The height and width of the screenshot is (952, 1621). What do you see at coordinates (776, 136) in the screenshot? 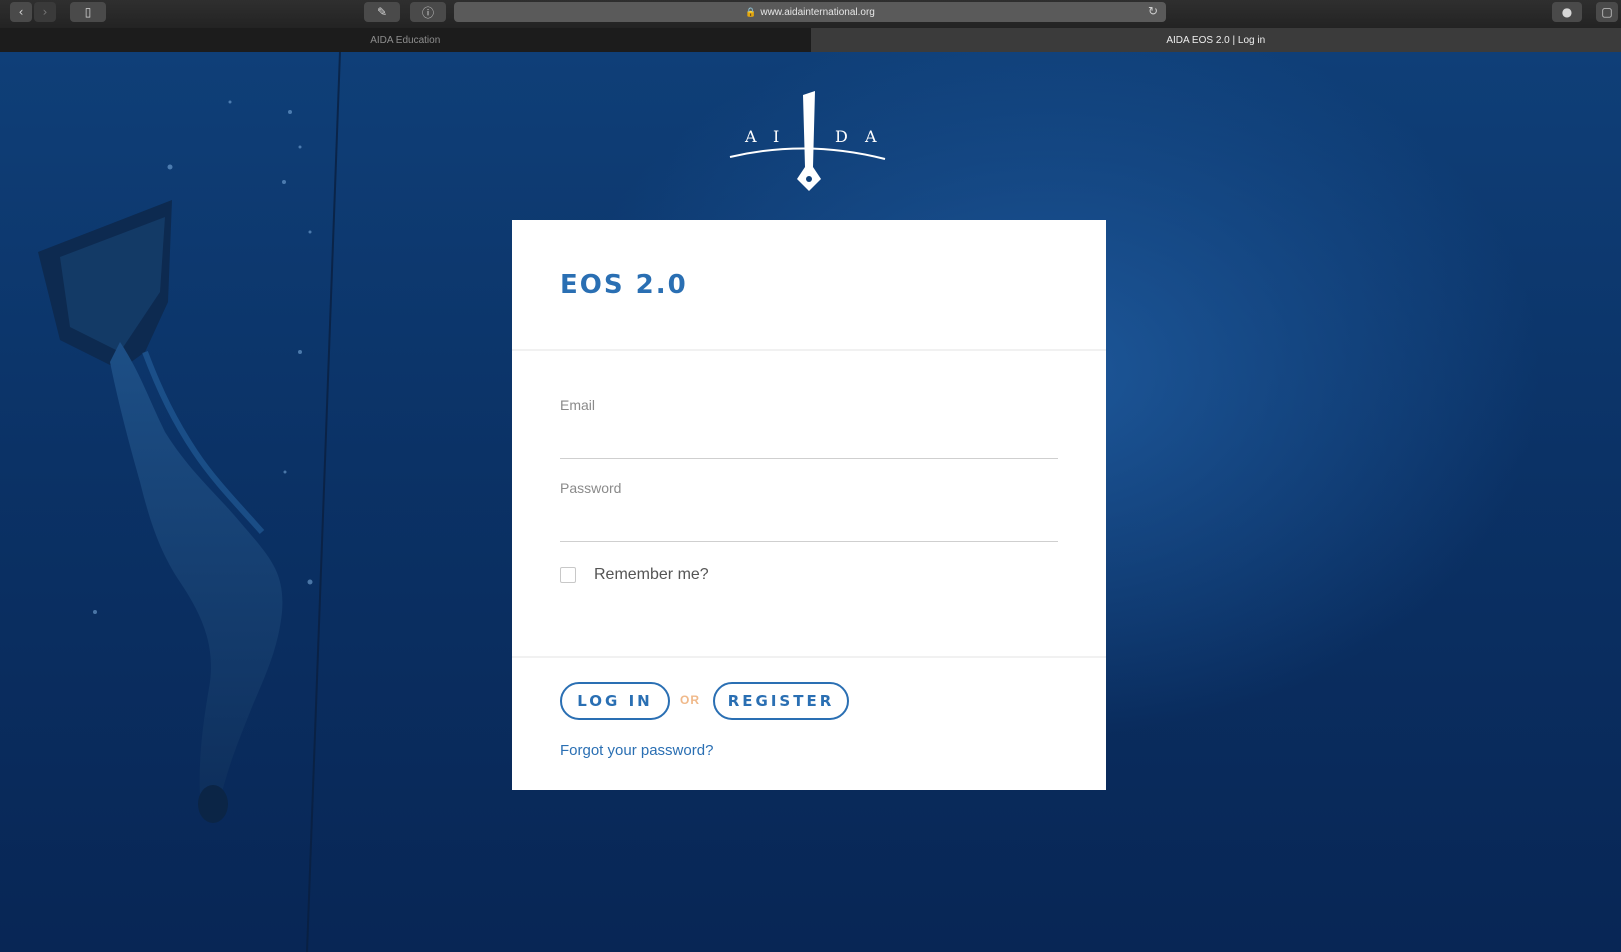
I see `logo-letter-i: I` at bounding box center [776, 136].